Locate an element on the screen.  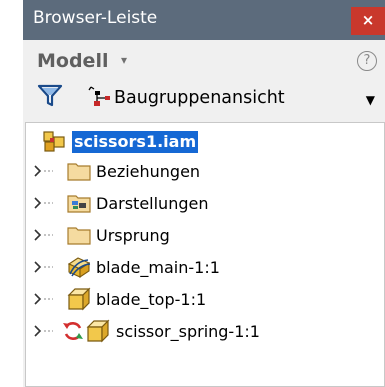
tree-node-label: scissor_spring-1:1 is located at coordinates (188, 331).